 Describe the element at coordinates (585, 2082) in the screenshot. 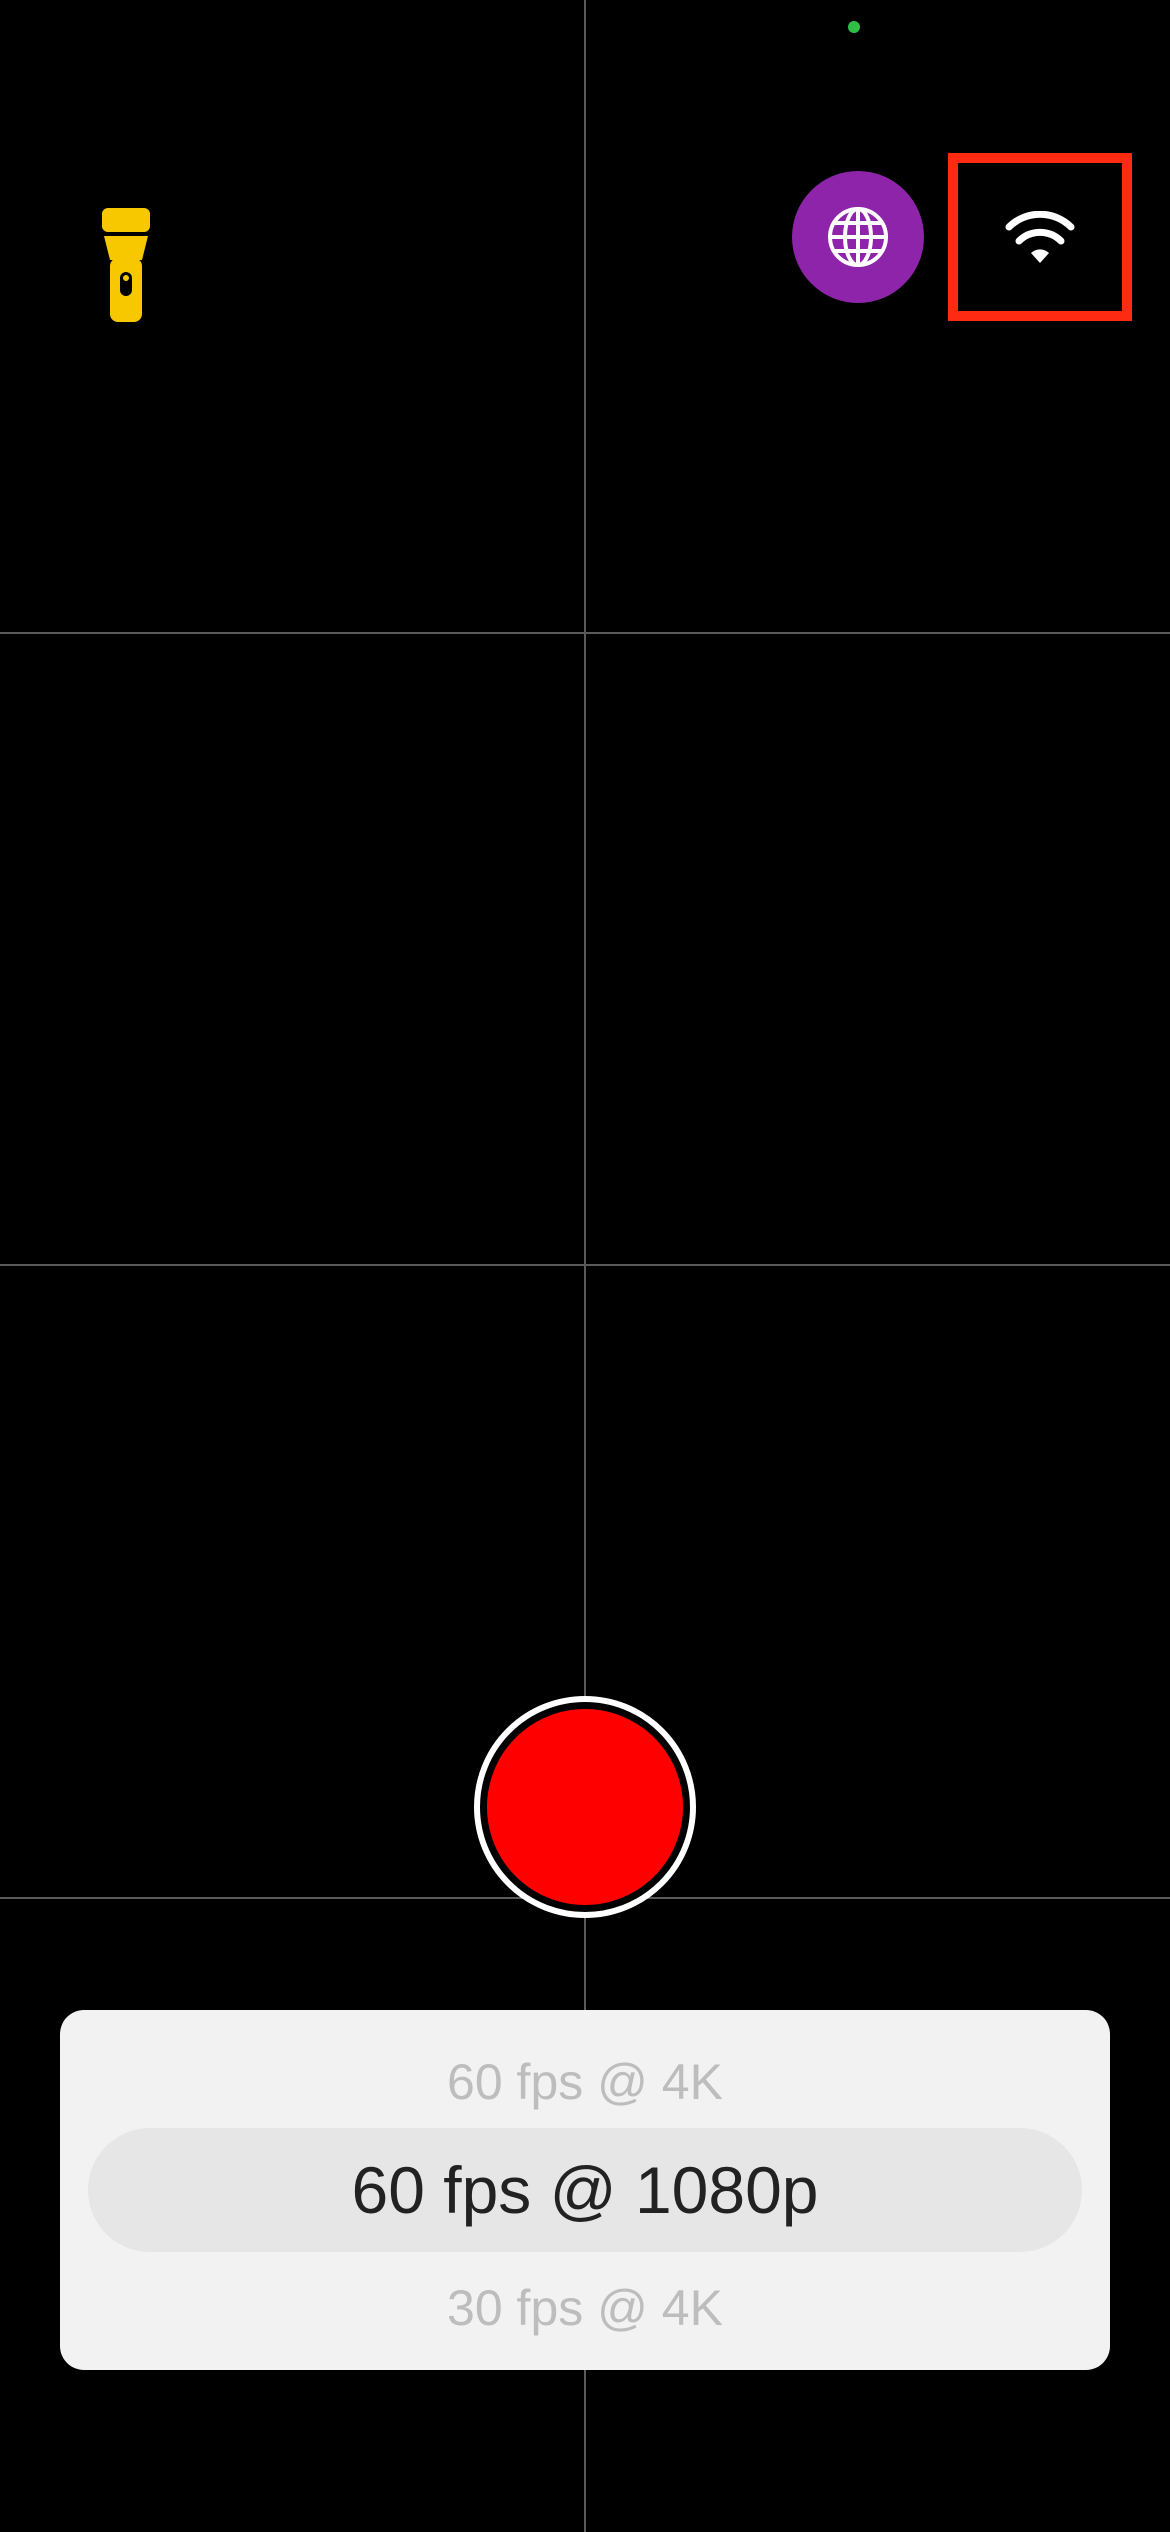

I see `picker-option: 60 fps @ 4K` at that location.